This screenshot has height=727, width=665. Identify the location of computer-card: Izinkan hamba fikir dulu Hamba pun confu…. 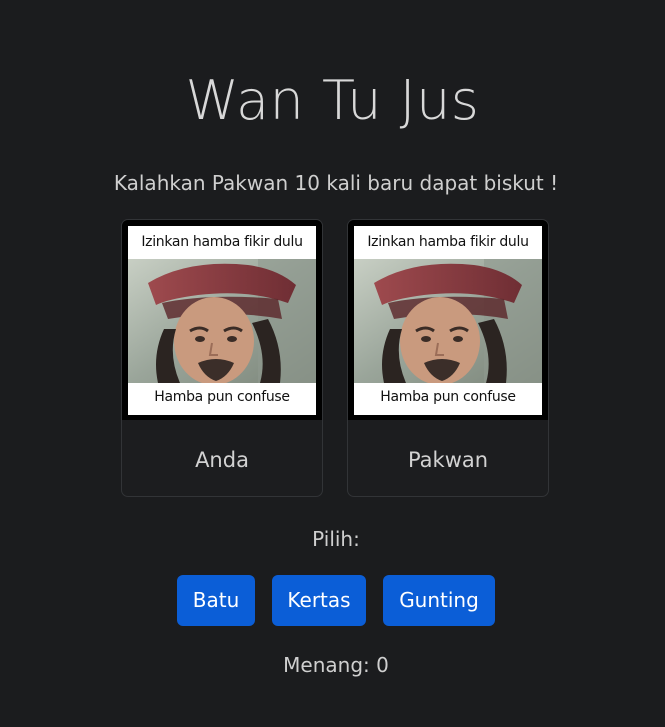
(448, 358).